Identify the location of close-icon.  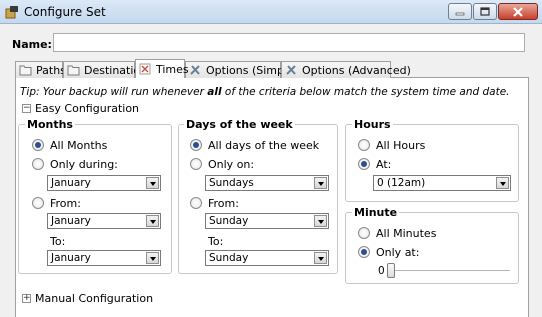
(518, 11).